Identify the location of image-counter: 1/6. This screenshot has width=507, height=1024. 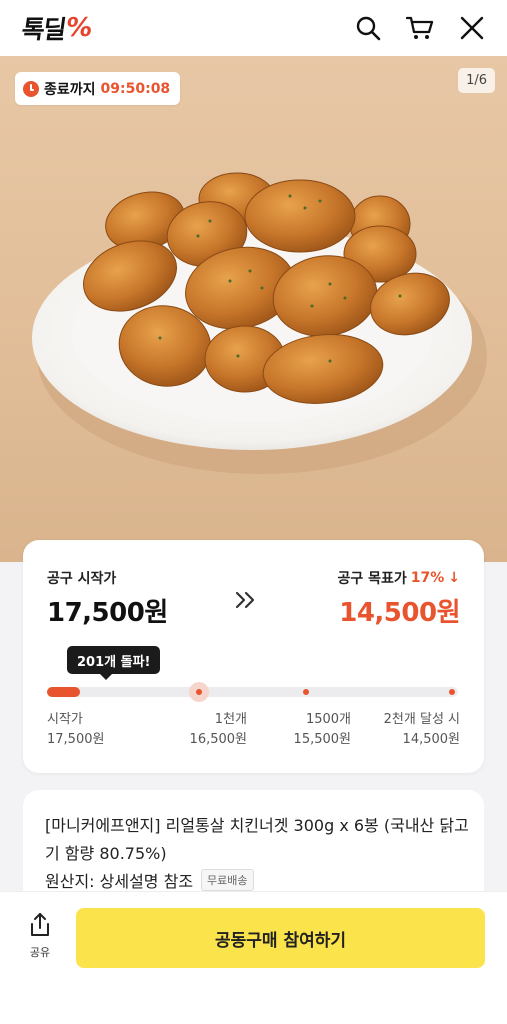
(476, 80).